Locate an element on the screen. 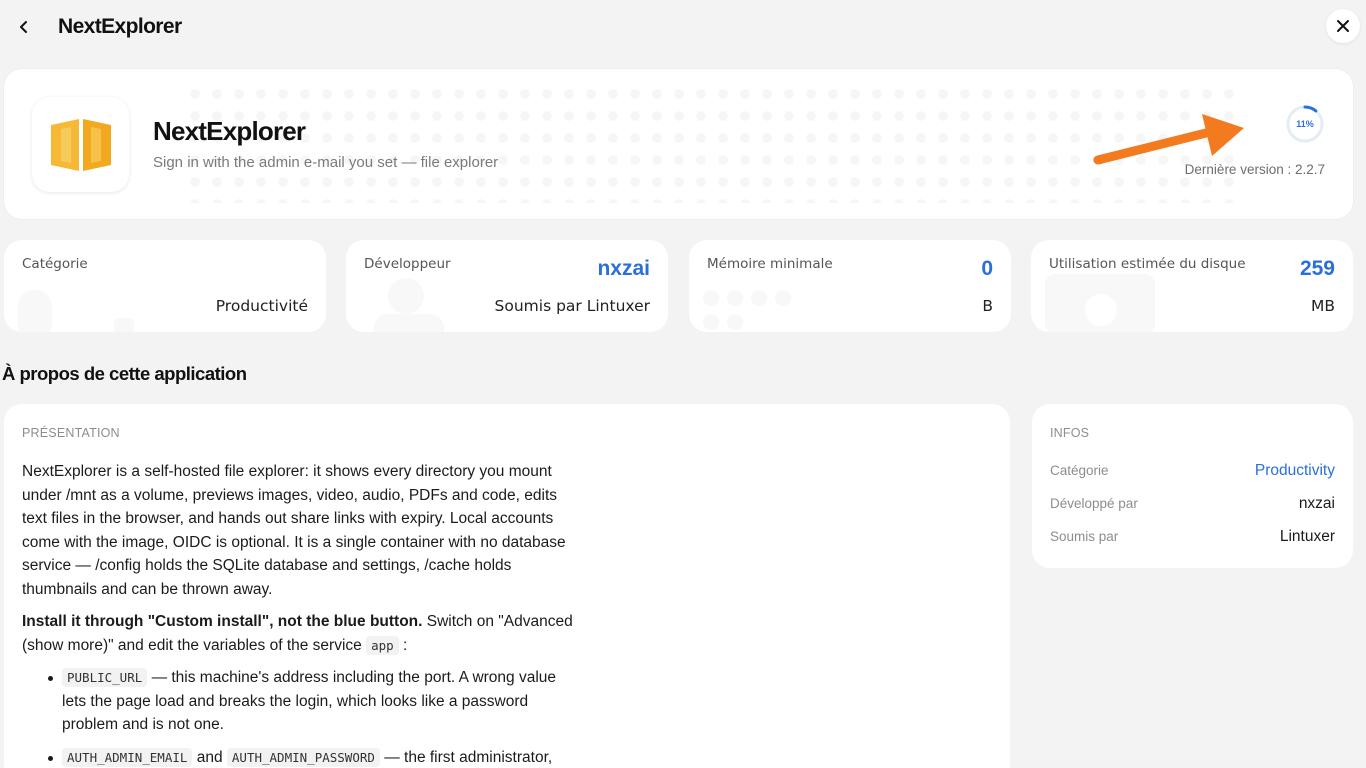 This screenshot has height=768, width=1366. category-link: Productivity is located at coordinates (1295, 471).